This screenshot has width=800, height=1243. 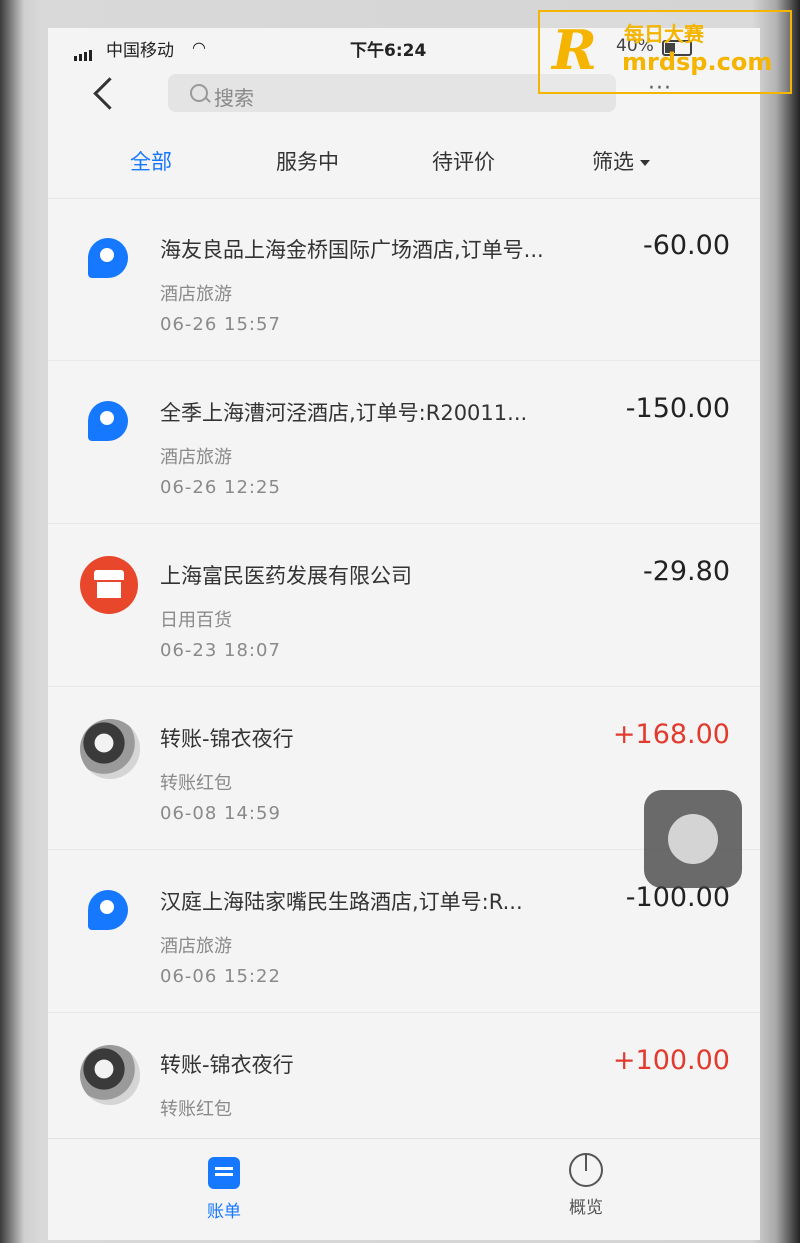 What do you see at coordinates (224, 1189) in the screenshot?
I see `tab-bill: 账单` at bounding box center [224, 1189].